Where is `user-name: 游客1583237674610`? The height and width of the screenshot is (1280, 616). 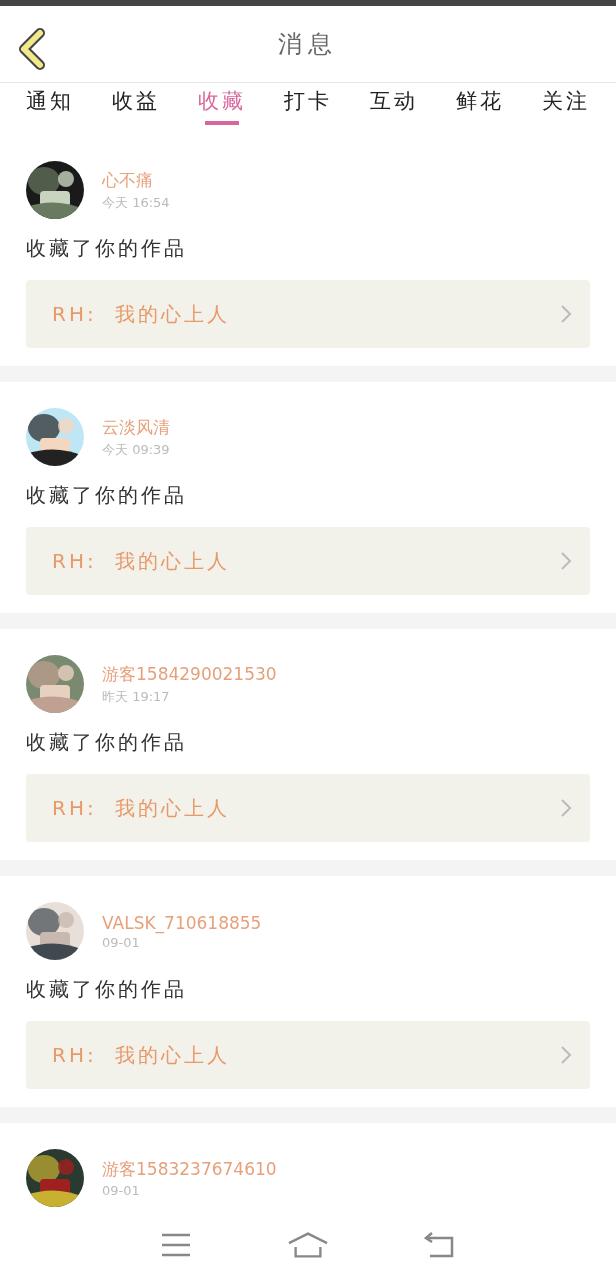
user-name: 游客1583237674610 is located at coordinates (189, 1169).